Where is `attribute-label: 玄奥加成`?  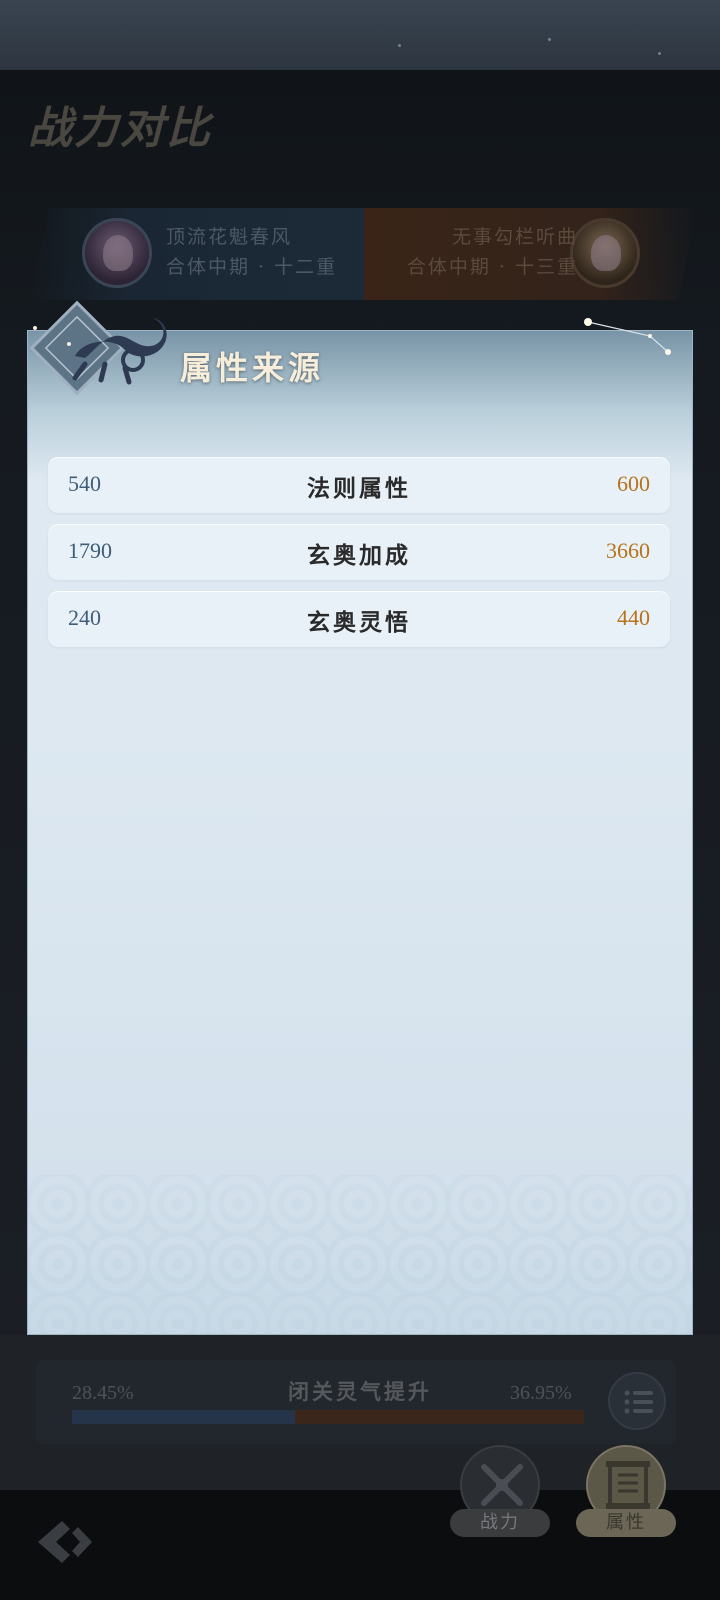
attribute-label: 玄奥加成 is located at coordinates (359, 555).